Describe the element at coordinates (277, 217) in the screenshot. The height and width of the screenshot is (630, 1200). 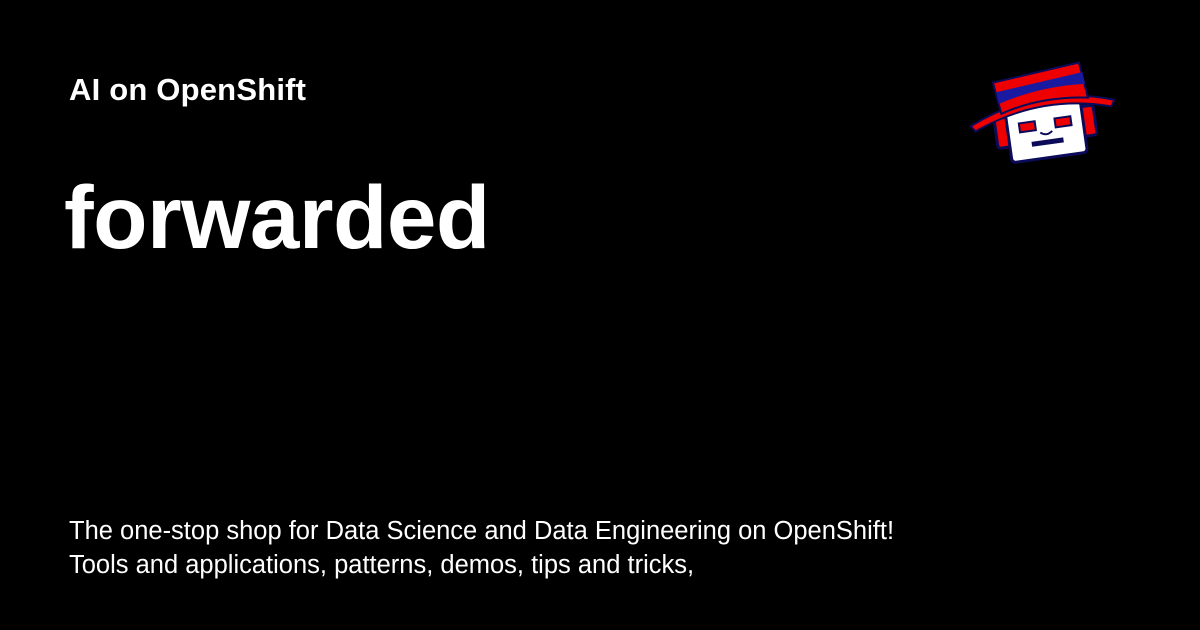
I see `page-title: forwarded` at that location.